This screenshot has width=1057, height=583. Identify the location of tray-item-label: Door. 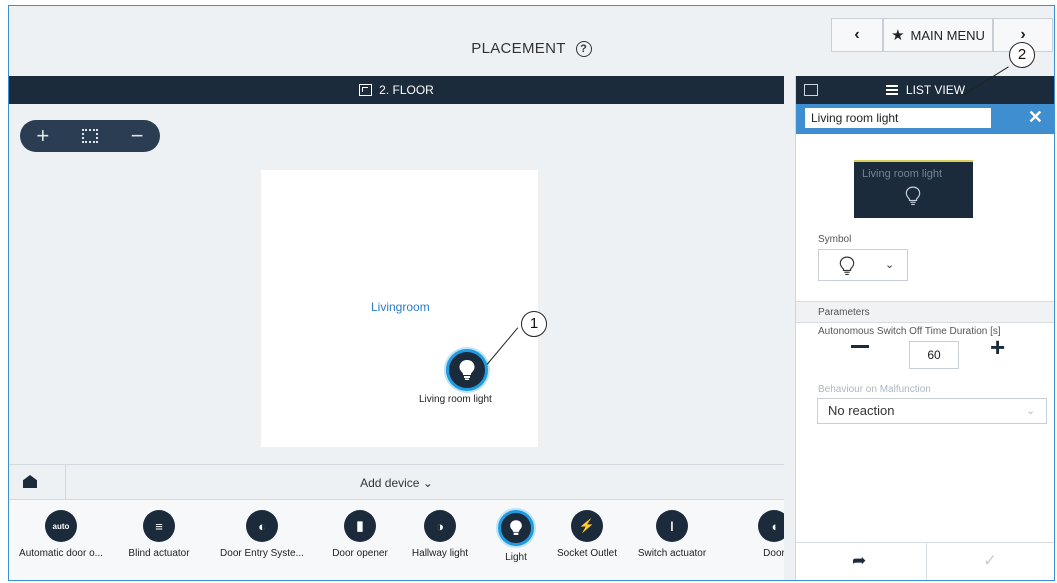
(773, 553).